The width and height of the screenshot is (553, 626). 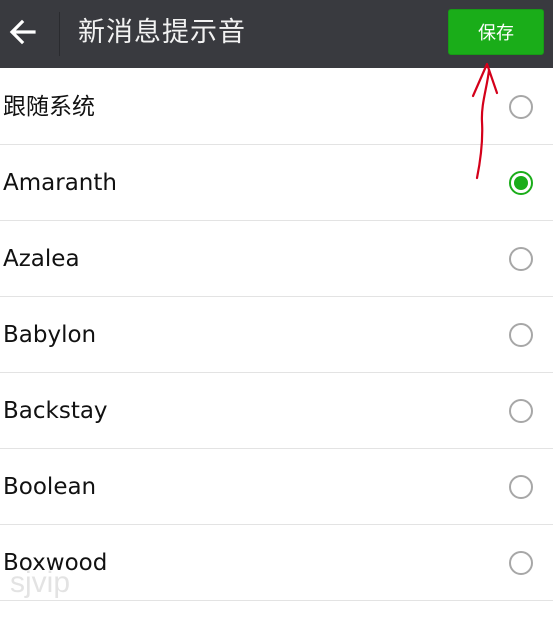 What do you see at coordinates (49, 107) in the screenshot?
I see `list-item-label: 跟随系统` at bounding box center [49, 107].